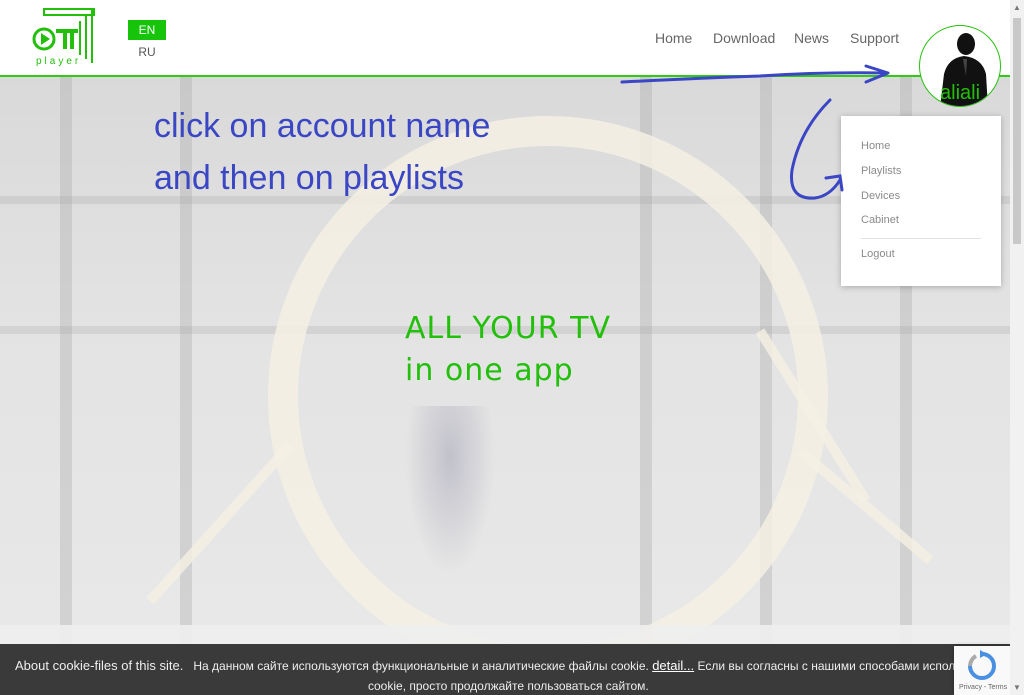 The width and height of the screenshot is (1024, 695). Describe the element at coordinates (983, 687) in the screenshot. I see `recaptcha-terms: Privacy - Terms` at that location.